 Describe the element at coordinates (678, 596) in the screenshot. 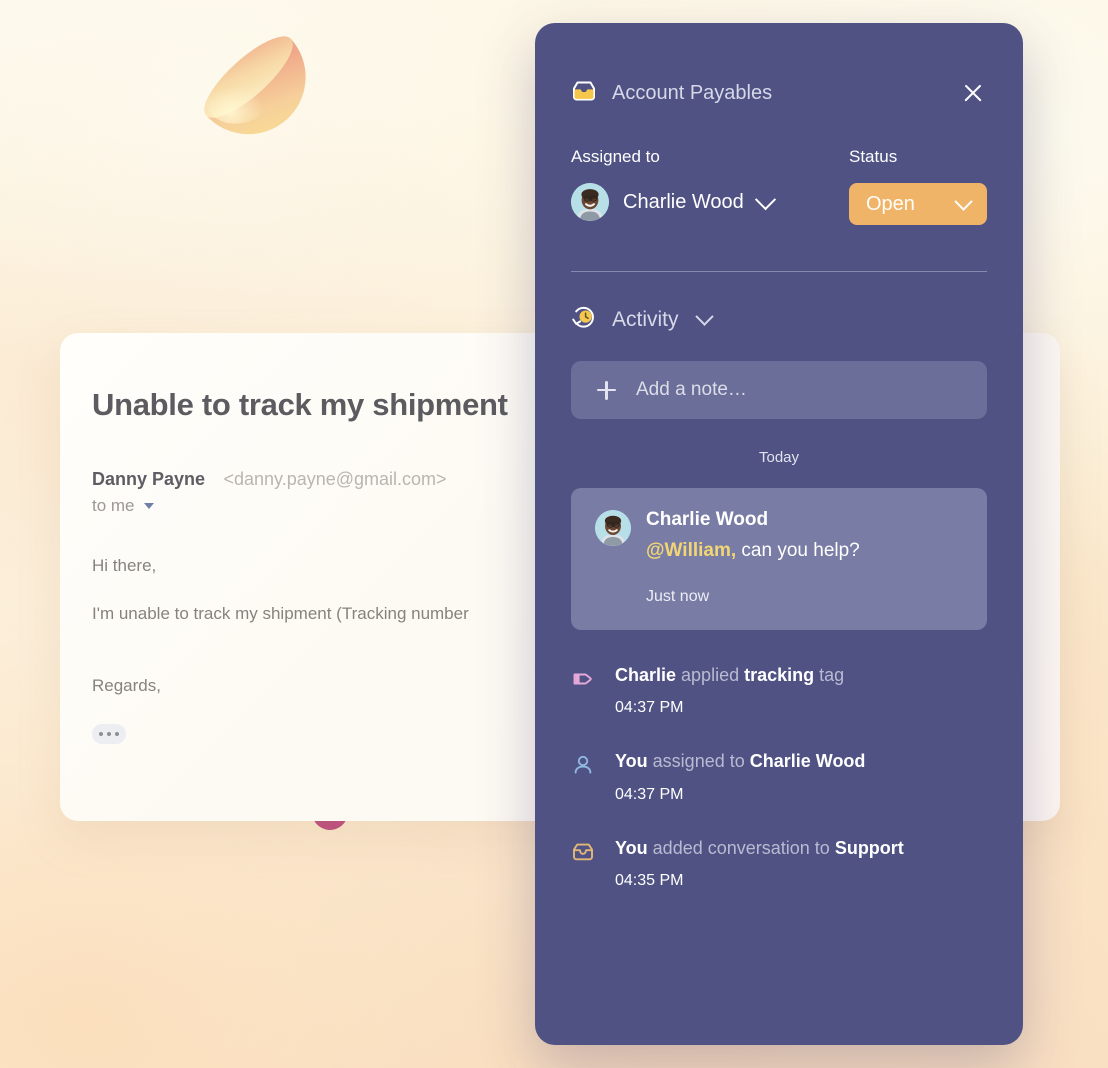

I see `note-timestamp: Just now` at that location.